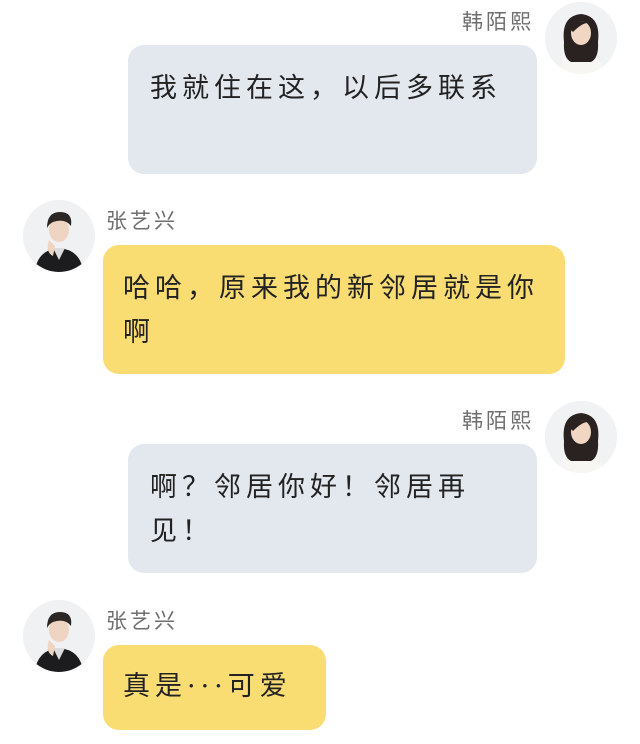 The image size is (640, 744). I want to click on message-bubble: 真是···可爱, so click(214, 687).